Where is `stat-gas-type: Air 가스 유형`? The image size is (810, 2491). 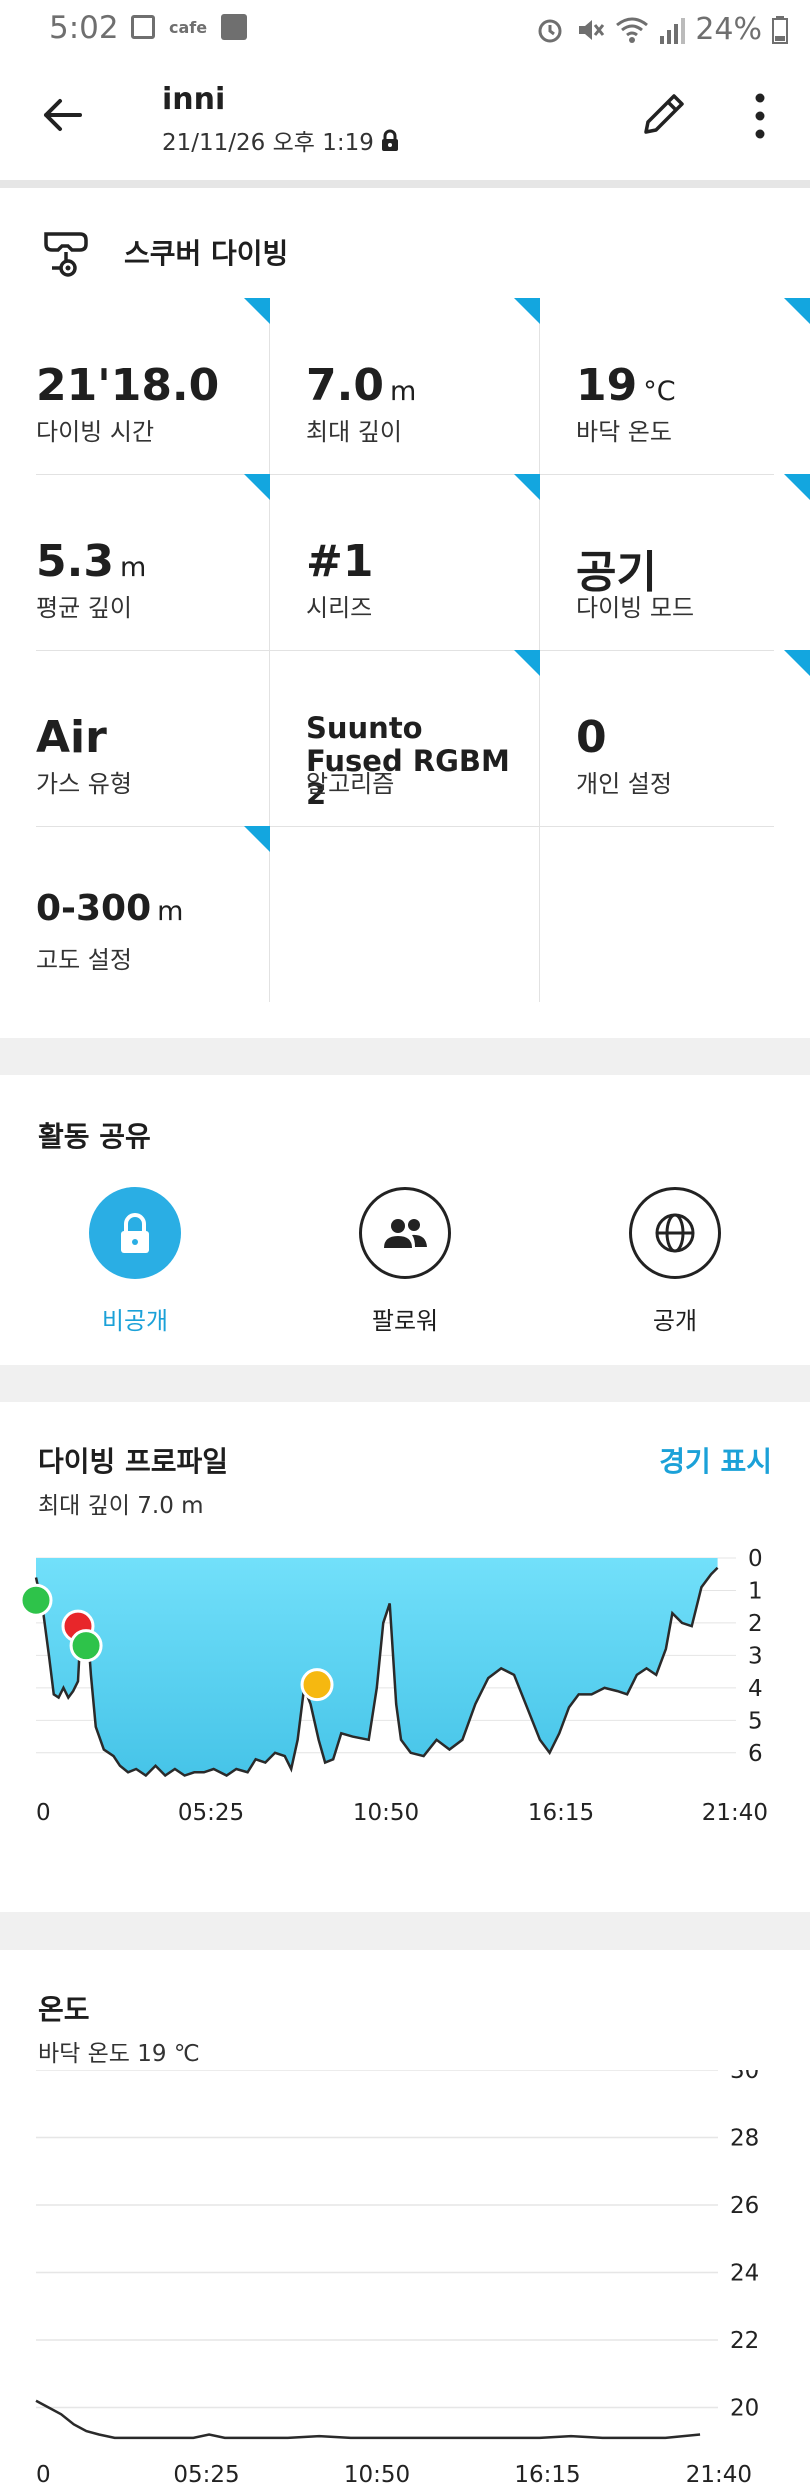 stat-gas-type: Air 가스 유형 is located at coordinates (135, 738).